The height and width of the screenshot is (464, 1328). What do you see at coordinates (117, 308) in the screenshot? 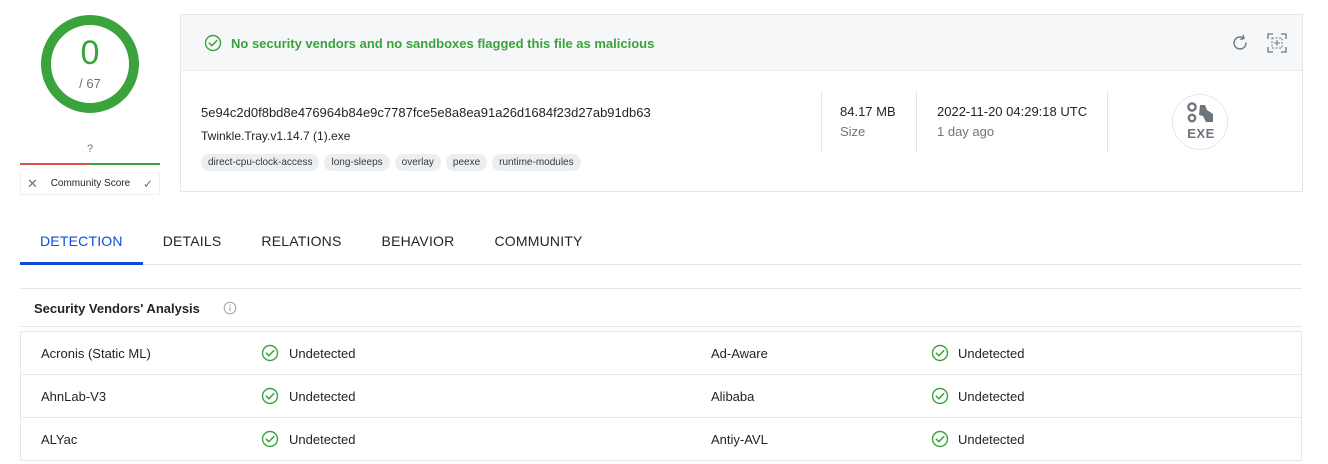
I see `section-title: Security Vendors' Analysis` at bounding box center [117, 308].